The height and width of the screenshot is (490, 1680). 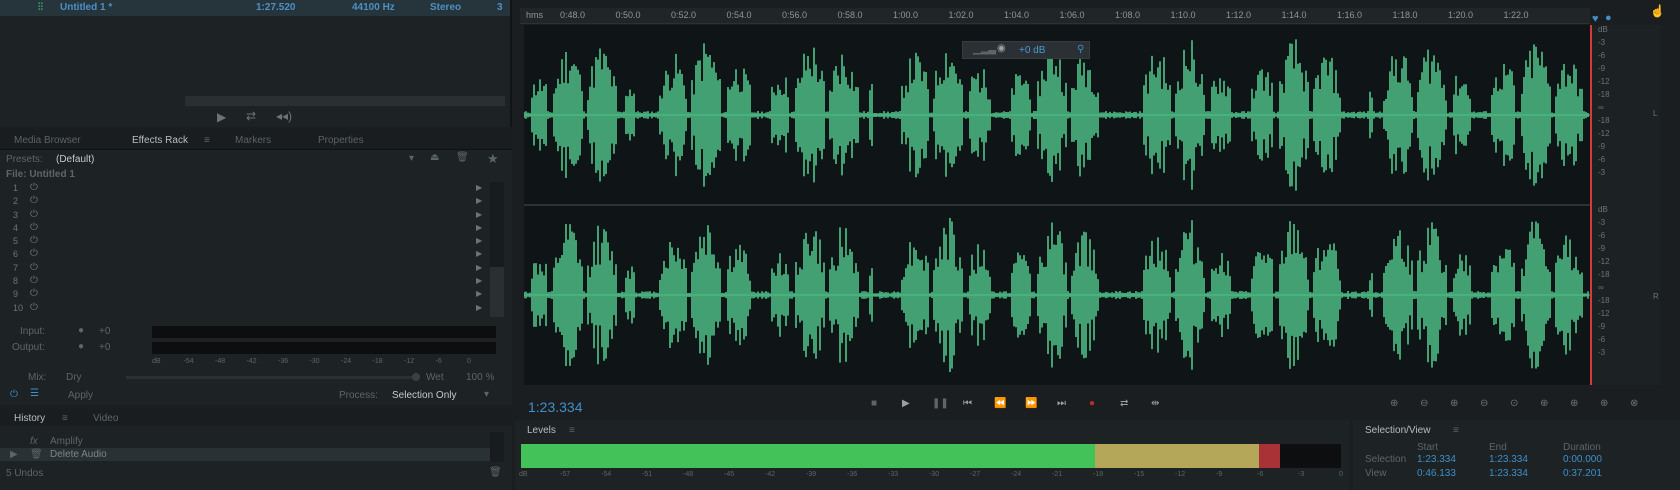 I want to click on file-list-scrollbar, so click(x=345, y=101).